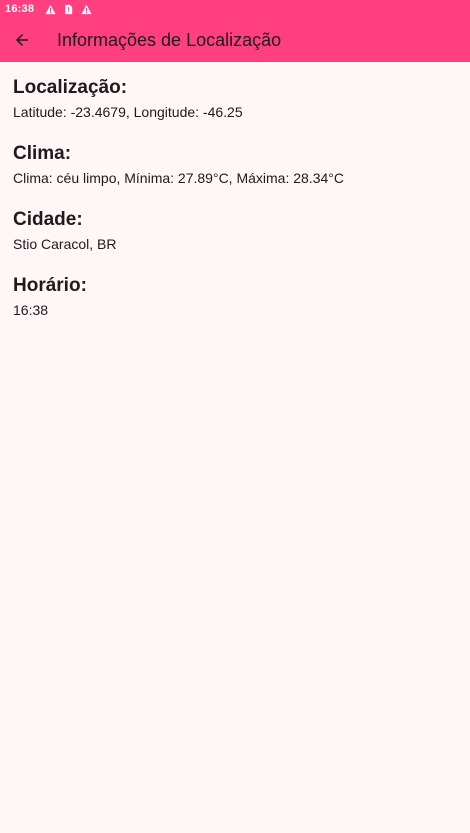  Describe the element at coordinates (70, 87) in the screenshot. I see `section-title: Localização:` at that location.